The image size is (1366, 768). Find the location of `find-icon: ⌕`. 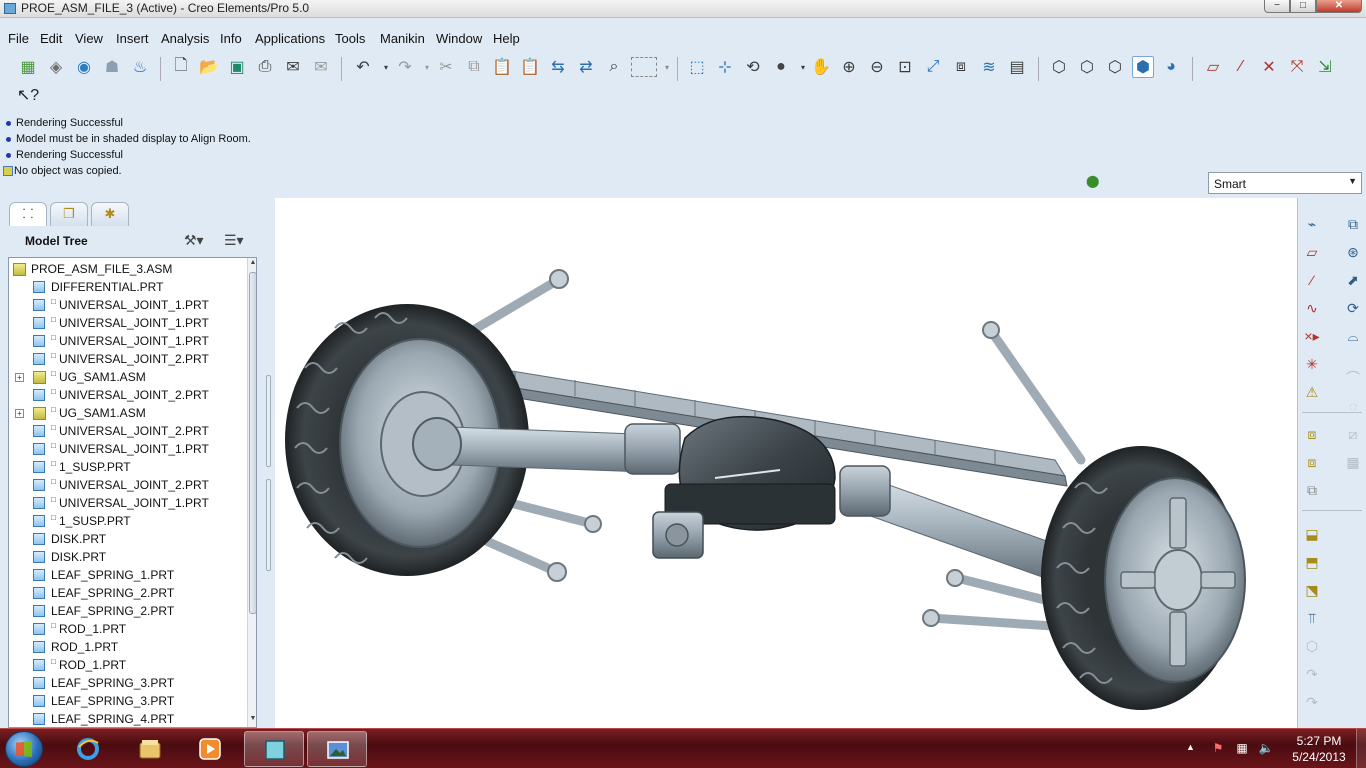

find-icon: ⌕ is located at coordinates (614, 67).